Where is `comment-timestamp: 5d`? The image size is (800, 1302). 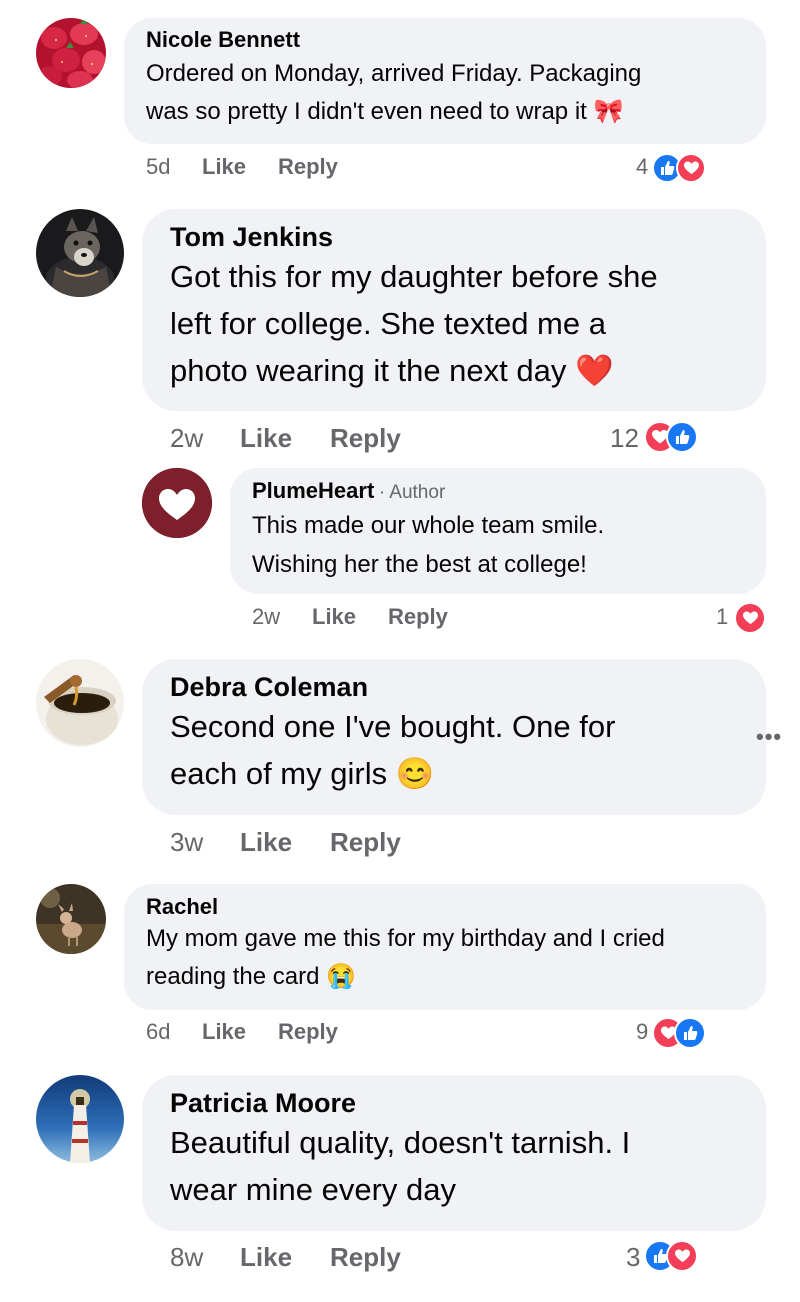
comment-timestamp: 5d is located at coordinates (158, 167).